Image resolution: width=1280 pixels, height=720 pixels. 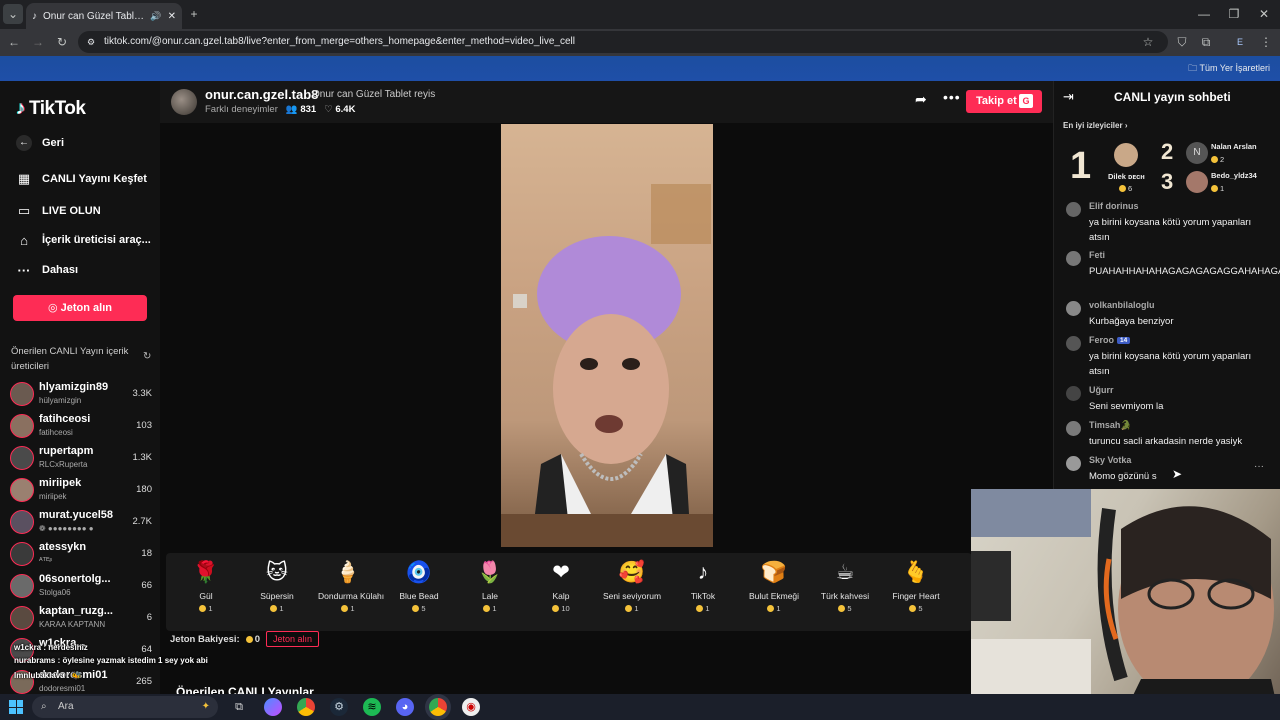 What do you see at coordinates (1114, 206) in the screenshot?
I see `chat-username: Elif dorinus` at bounding box center [1114, 206].